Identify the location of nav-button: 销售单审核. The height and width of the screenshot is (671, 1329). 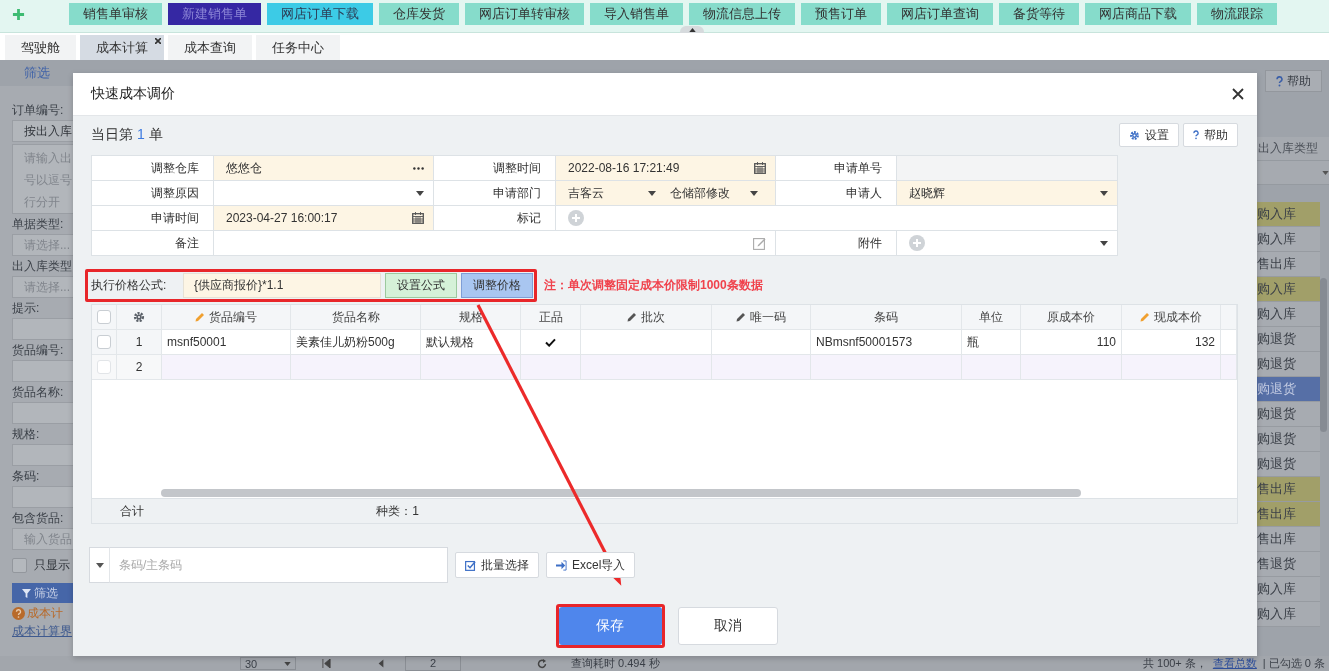
(115, 14).